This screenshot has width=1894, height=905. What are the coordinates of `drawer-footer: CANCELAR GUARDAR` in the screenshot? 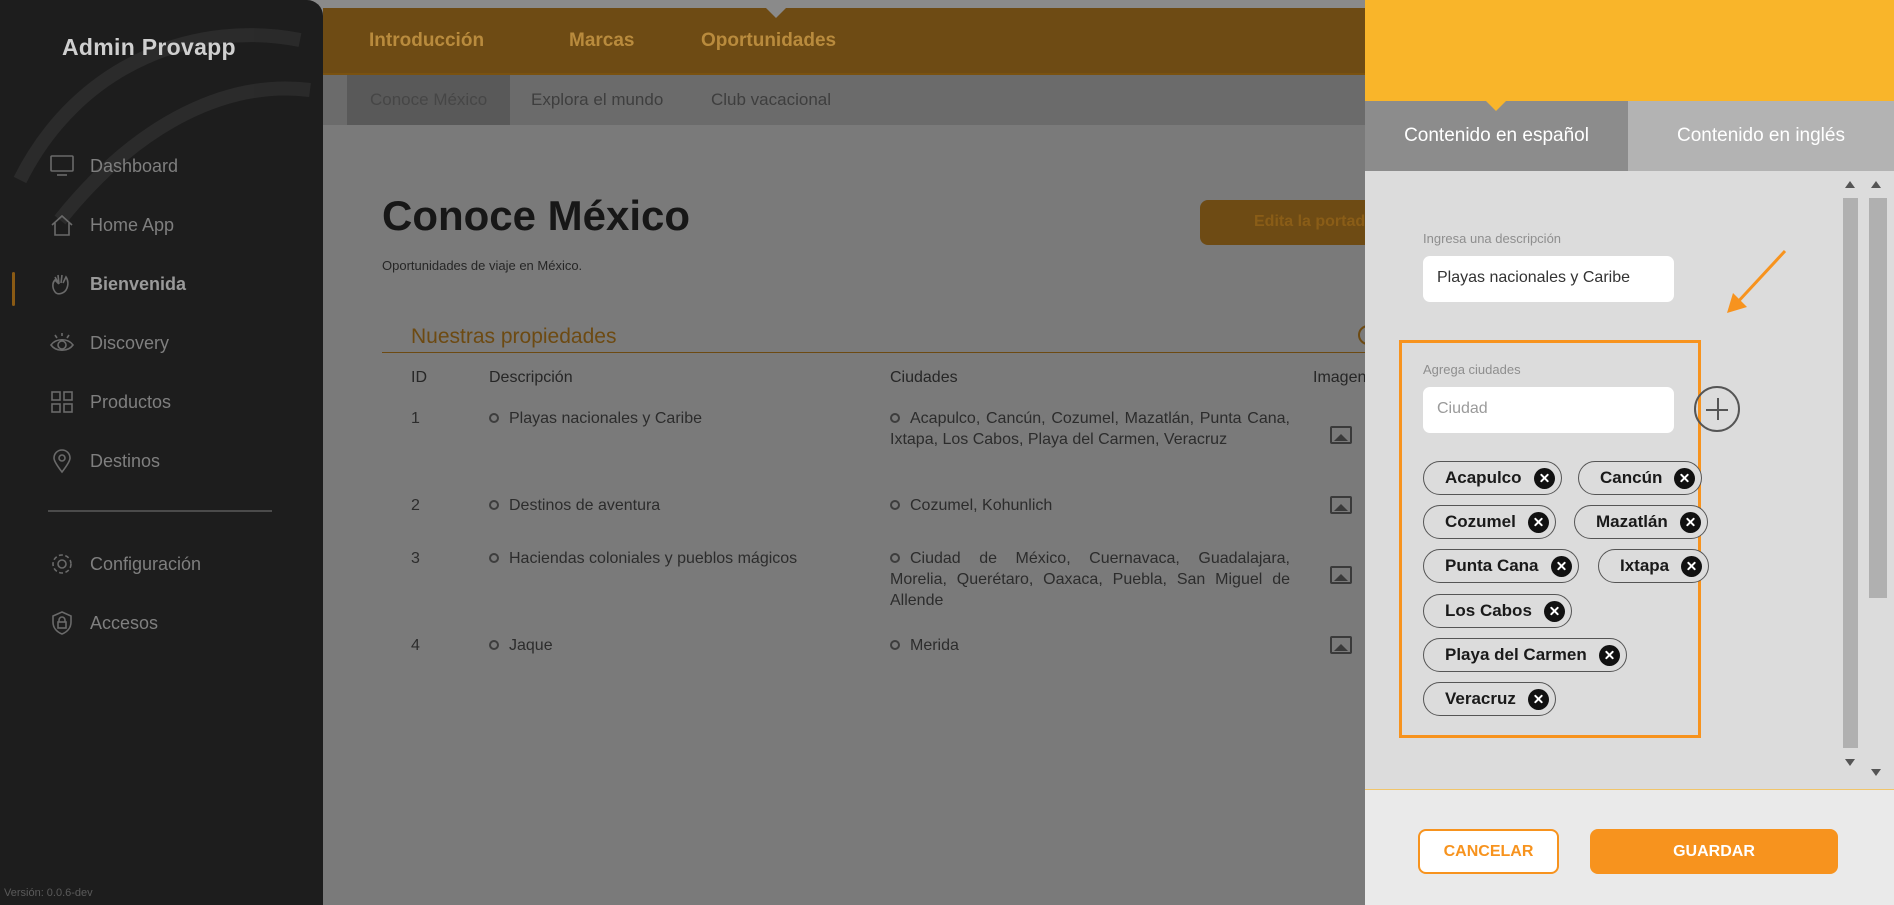 It's located at (1629, 847).